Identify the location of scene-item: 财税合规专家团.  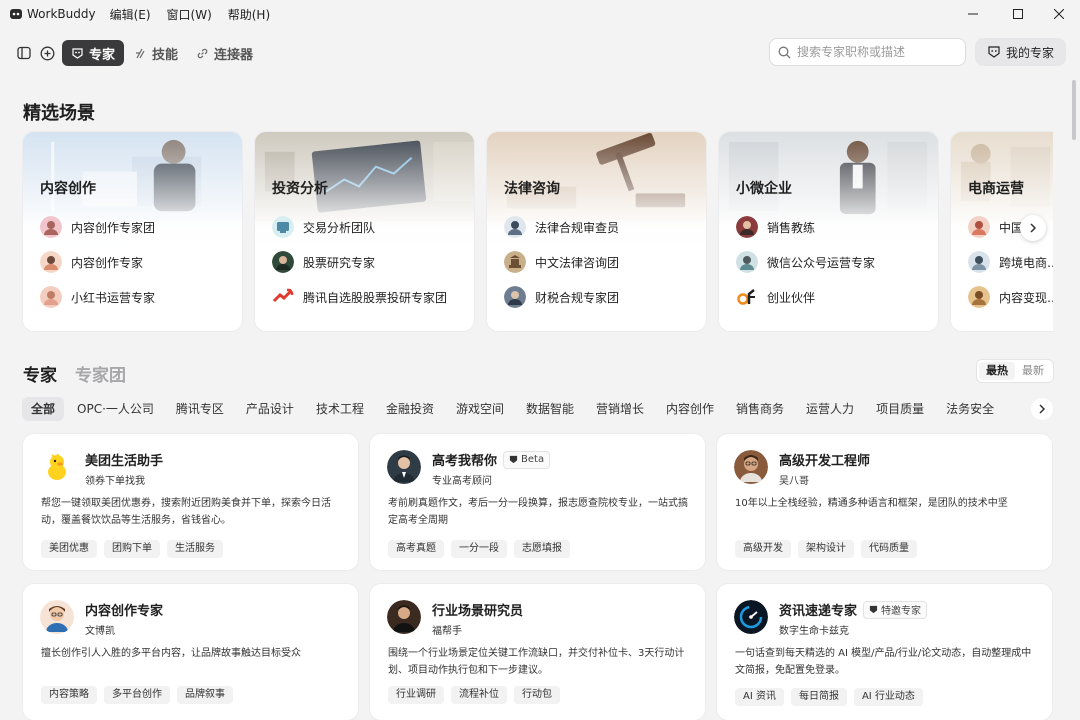
(561, 297).